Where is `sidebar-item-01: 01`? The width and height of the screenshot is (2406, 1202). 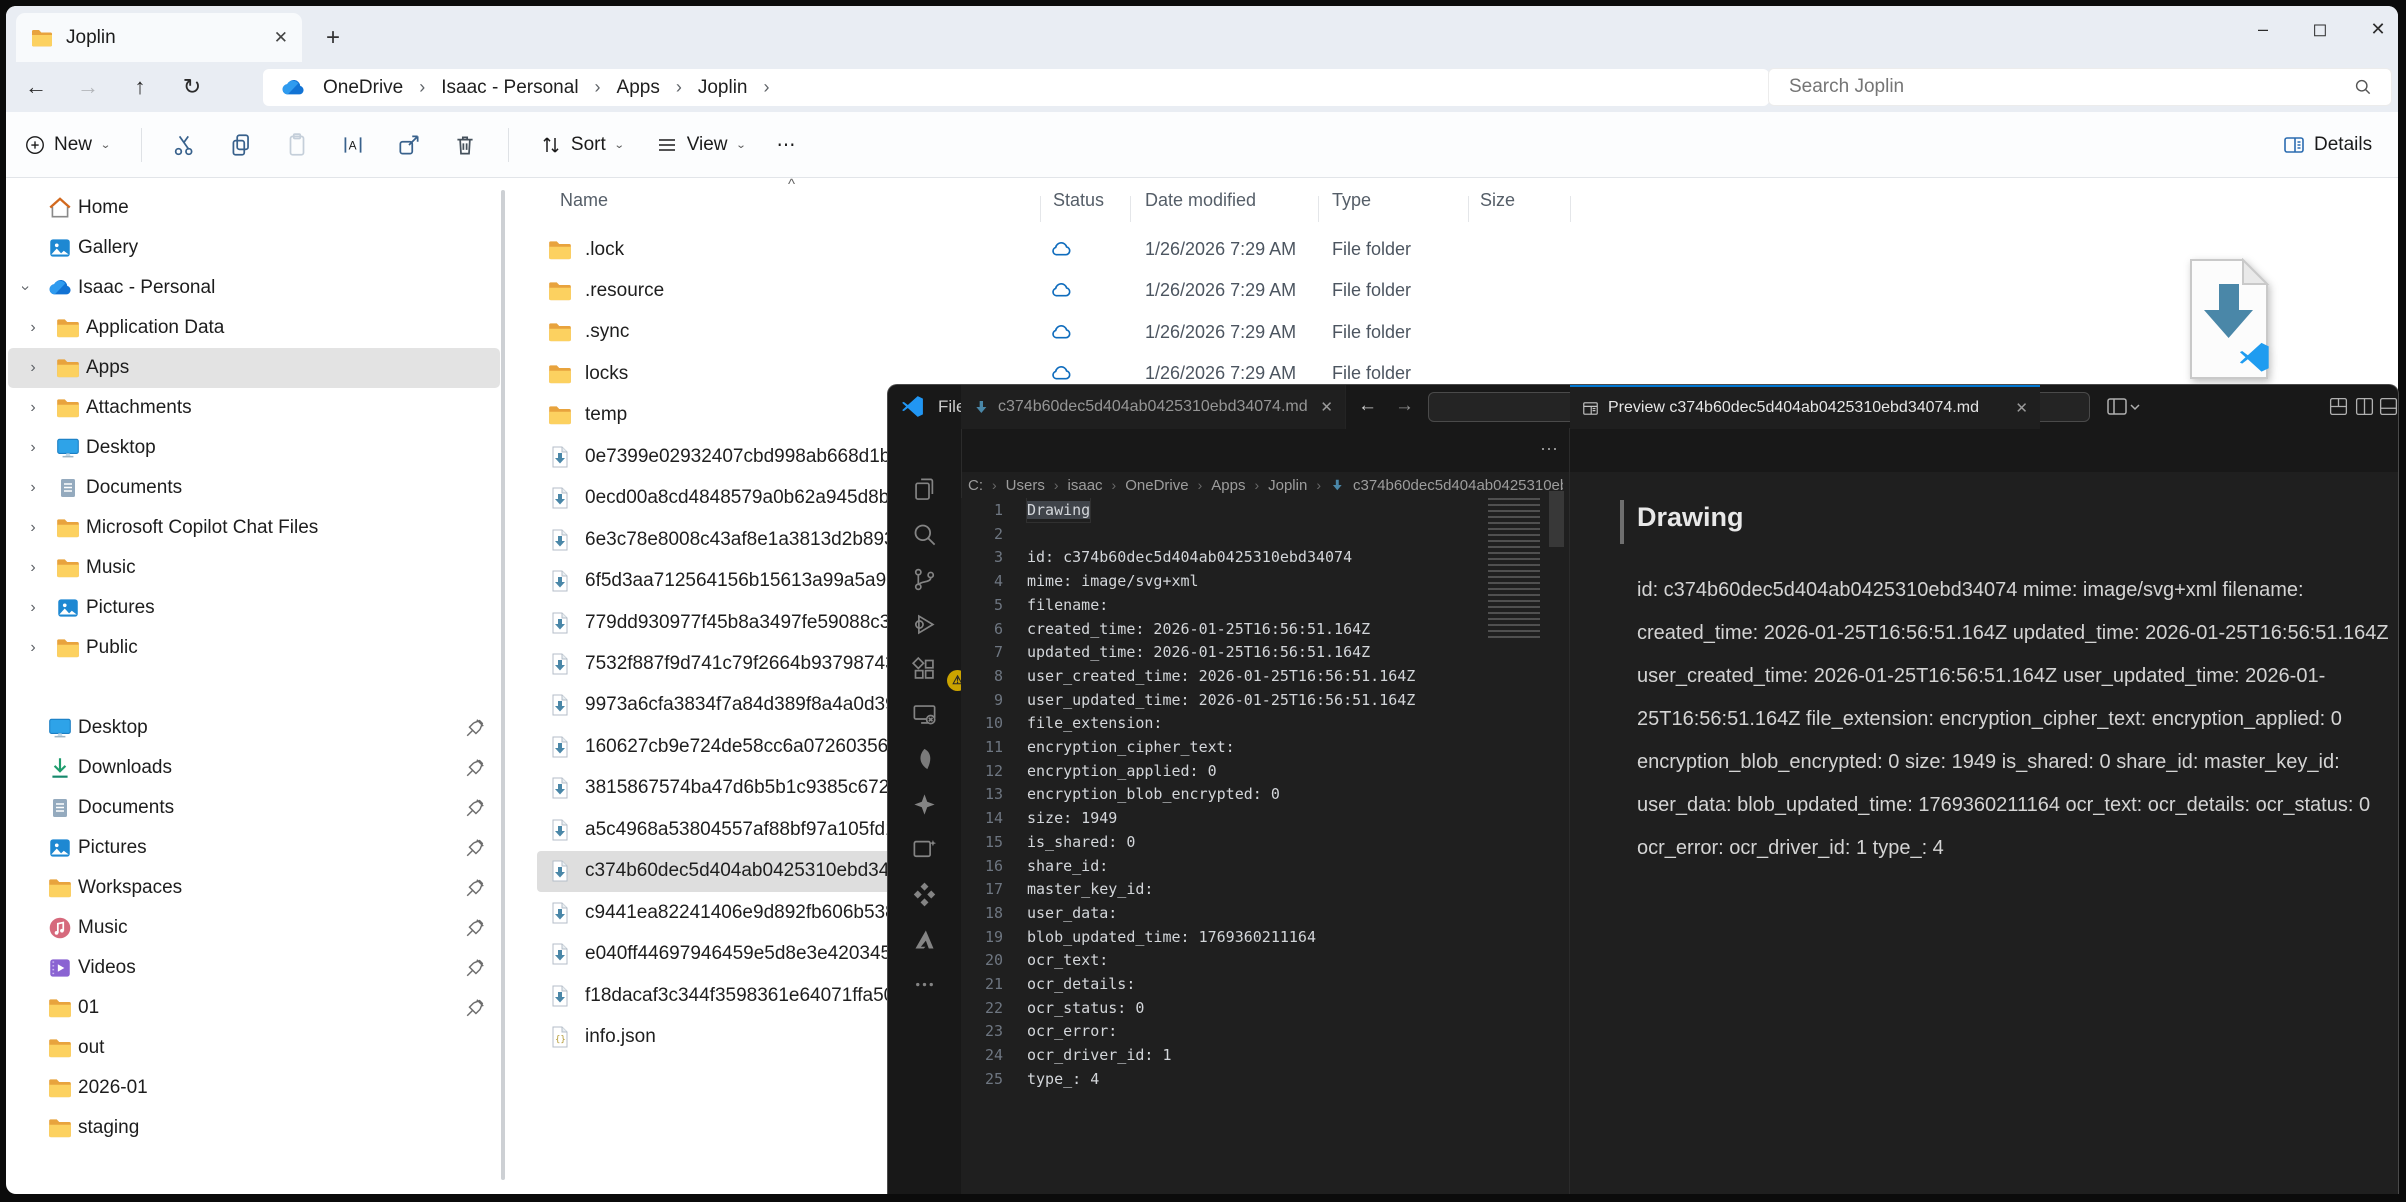
sidebar-item-01: 01 is located at coordinates (254, 1008).